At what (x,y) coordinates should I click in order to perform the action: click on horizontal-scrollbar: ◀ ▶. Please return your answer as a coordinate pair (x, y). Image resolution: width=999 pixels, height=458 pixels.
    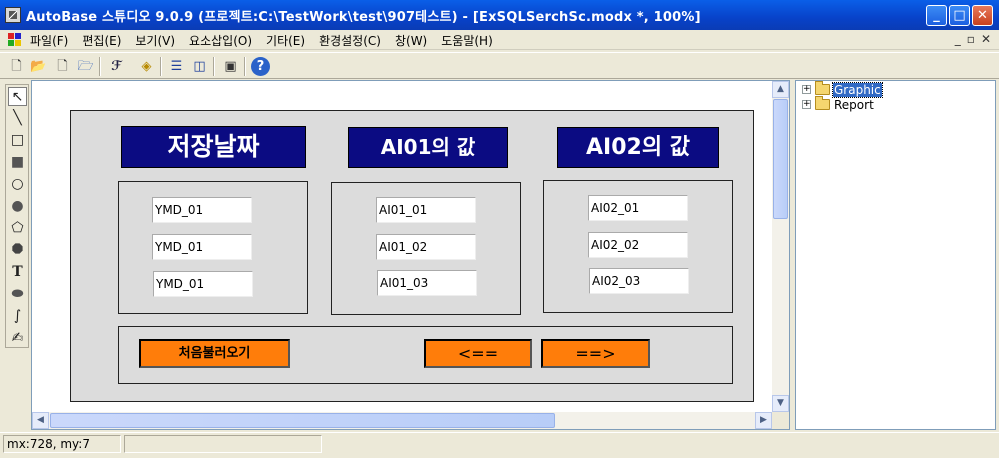
    Looking at the image, I should click on (402, 420).